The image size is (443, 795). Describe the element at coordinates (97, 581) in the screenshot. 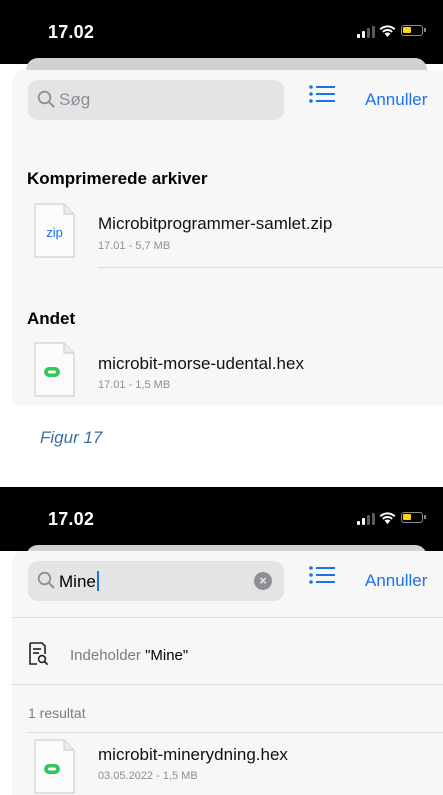

I see `text-caret` at that location.